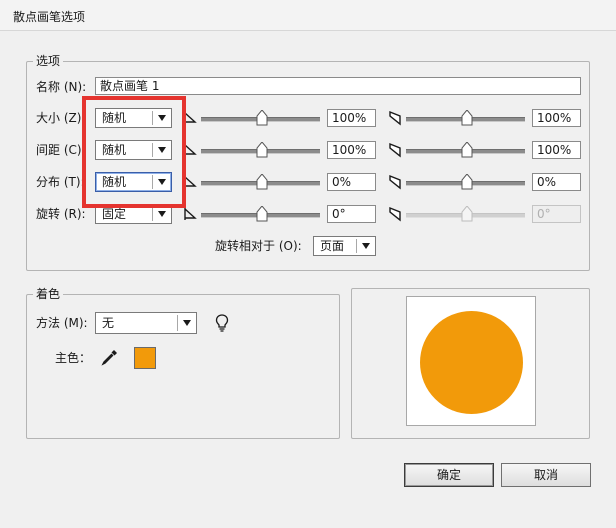 The height and width of the screenshot is (528, 616). Describe the element at coordinates (456, 214) in the screenshot. I see `rotation-max-slider` at that location.